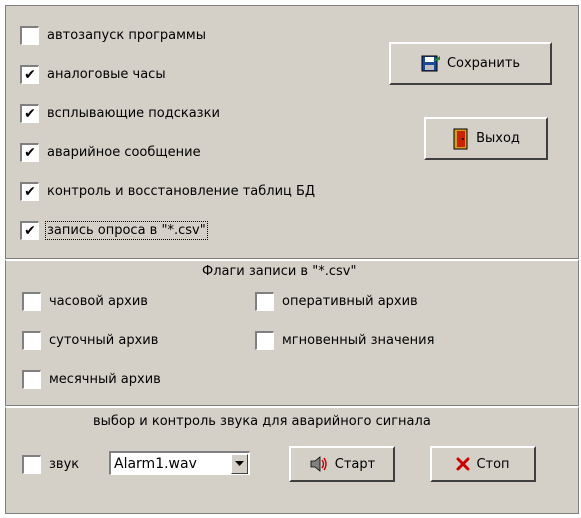  I want to click on checkbox-alarm-message: ✔, so click(29, 152).